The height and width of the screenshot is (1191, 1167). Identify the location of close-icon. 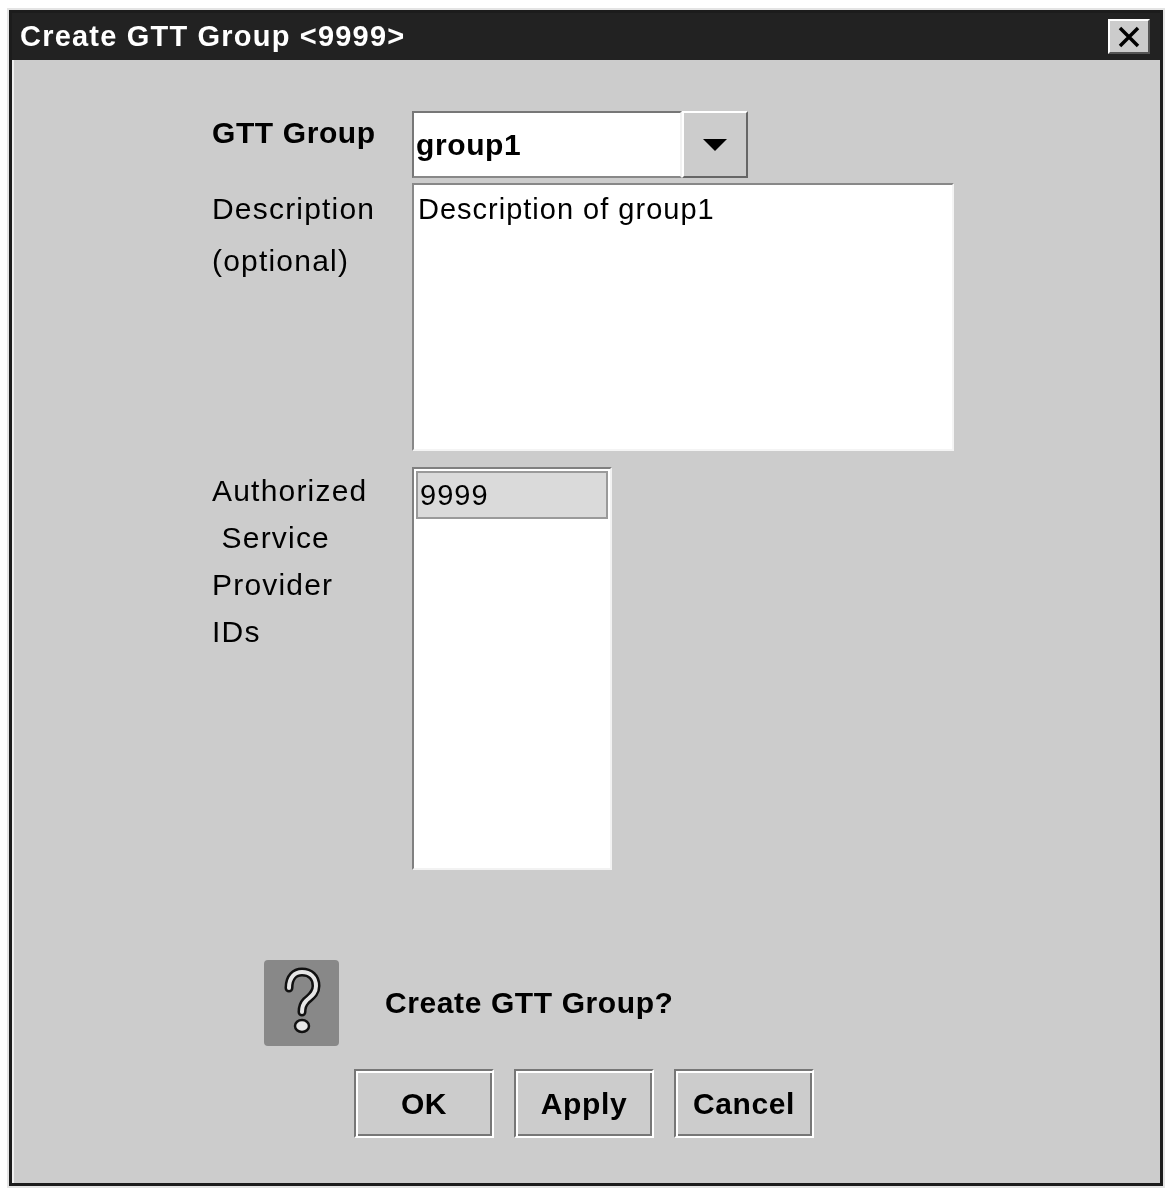
(1129, 36).